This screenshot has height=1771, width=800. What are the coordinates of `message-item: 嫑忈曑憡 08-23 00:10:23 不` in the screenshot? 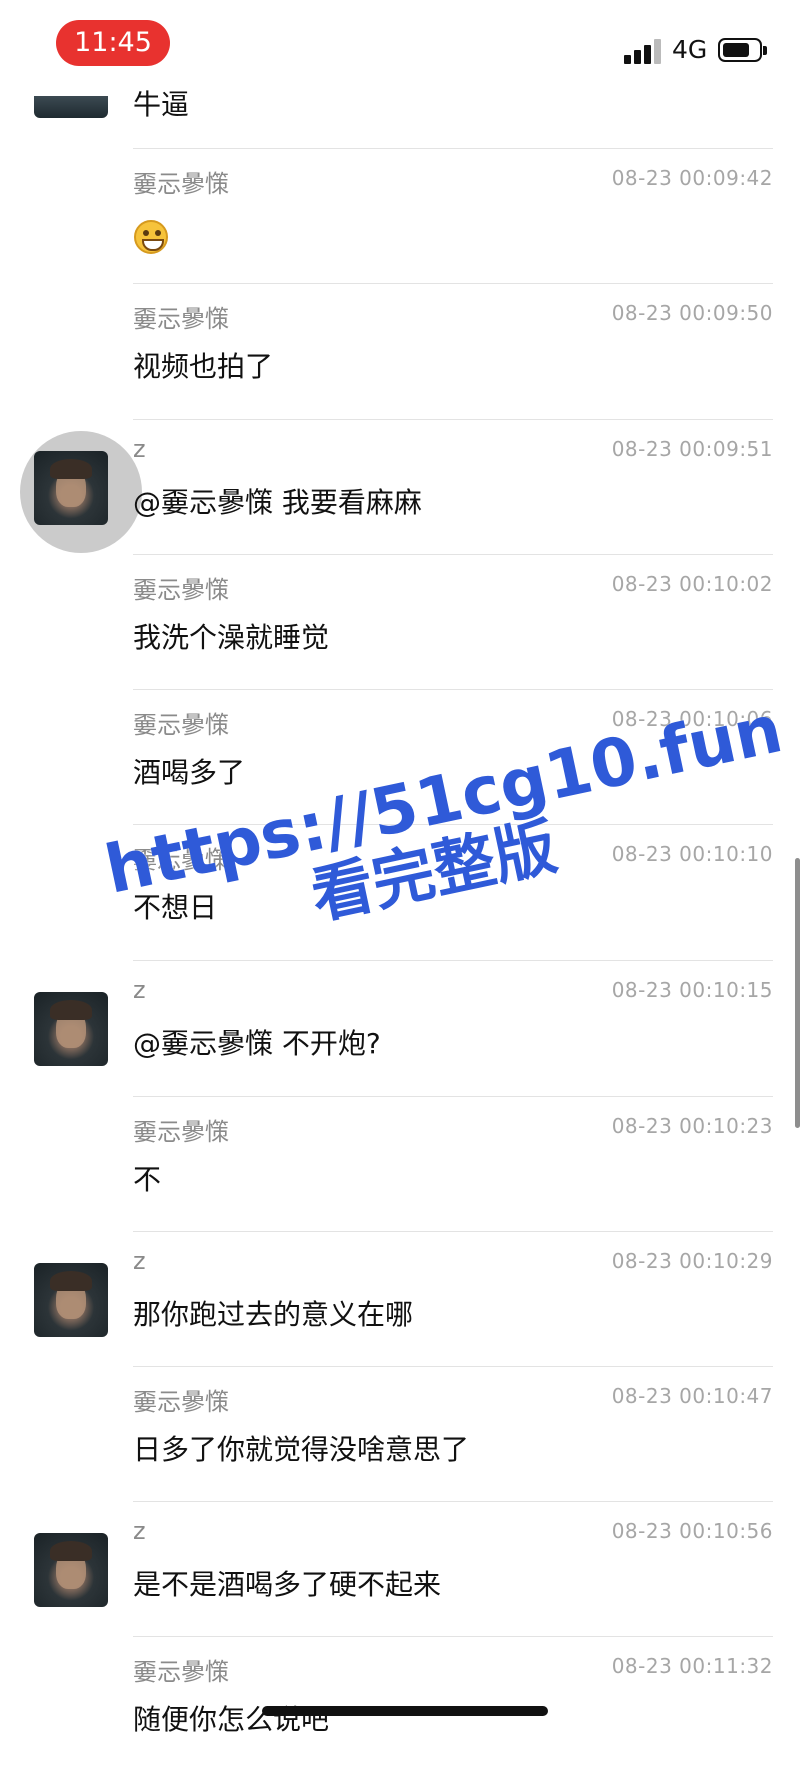 It's located at (400, 1163).